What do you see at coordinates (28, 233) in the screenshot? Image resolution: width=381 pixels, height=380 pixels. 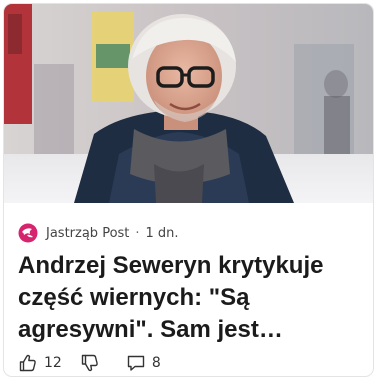 I see `jastrzab-post-logo` at bounding box center [28, 233].